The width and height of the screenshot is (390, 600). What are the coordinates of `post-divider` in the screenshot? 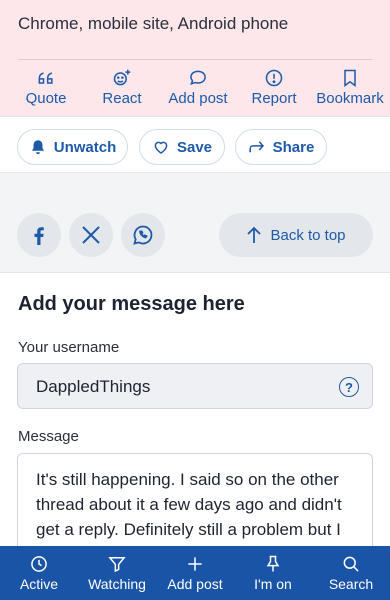 It's located at (195, 59).